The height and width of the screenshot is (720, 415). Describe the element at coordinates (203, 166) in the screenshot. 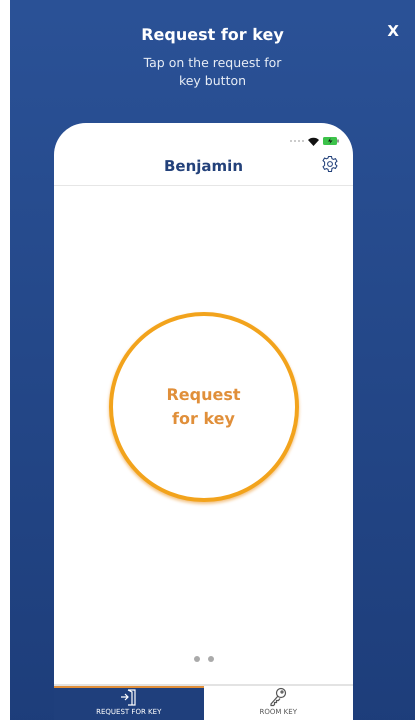

I see `user-name: Benjamin` at that location.